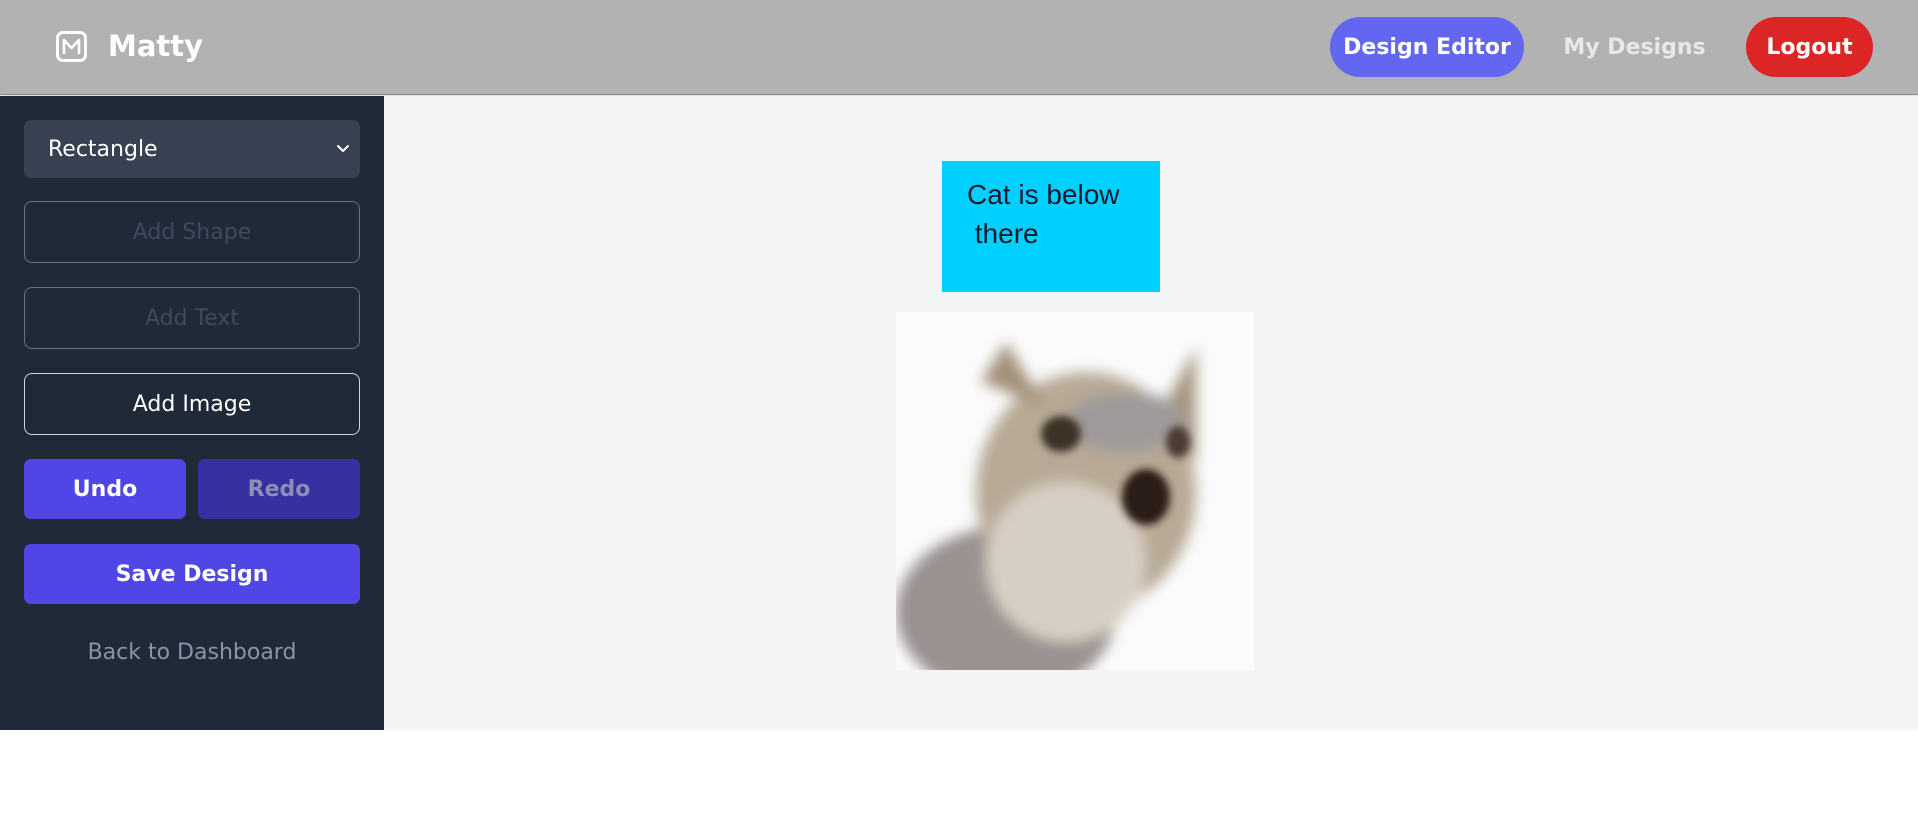 Image resolution: width=1918 pixels, height=823 pixels. Describe the element at coordinates (192, 574) in the screenshot. I see `save-design-button: Save Design` at that location.